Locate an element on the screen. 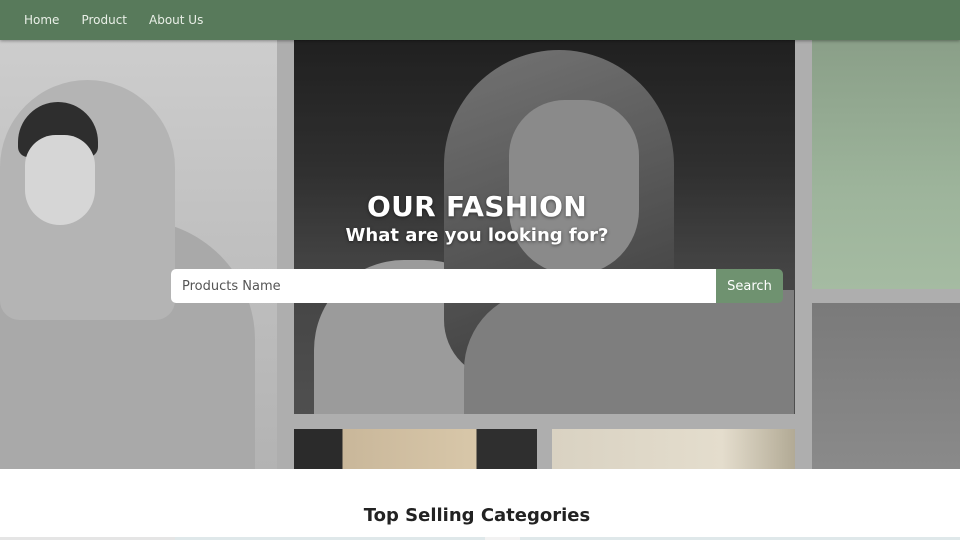  hero-subtitle: What are you looking for? is located at coordinates (477, 235).